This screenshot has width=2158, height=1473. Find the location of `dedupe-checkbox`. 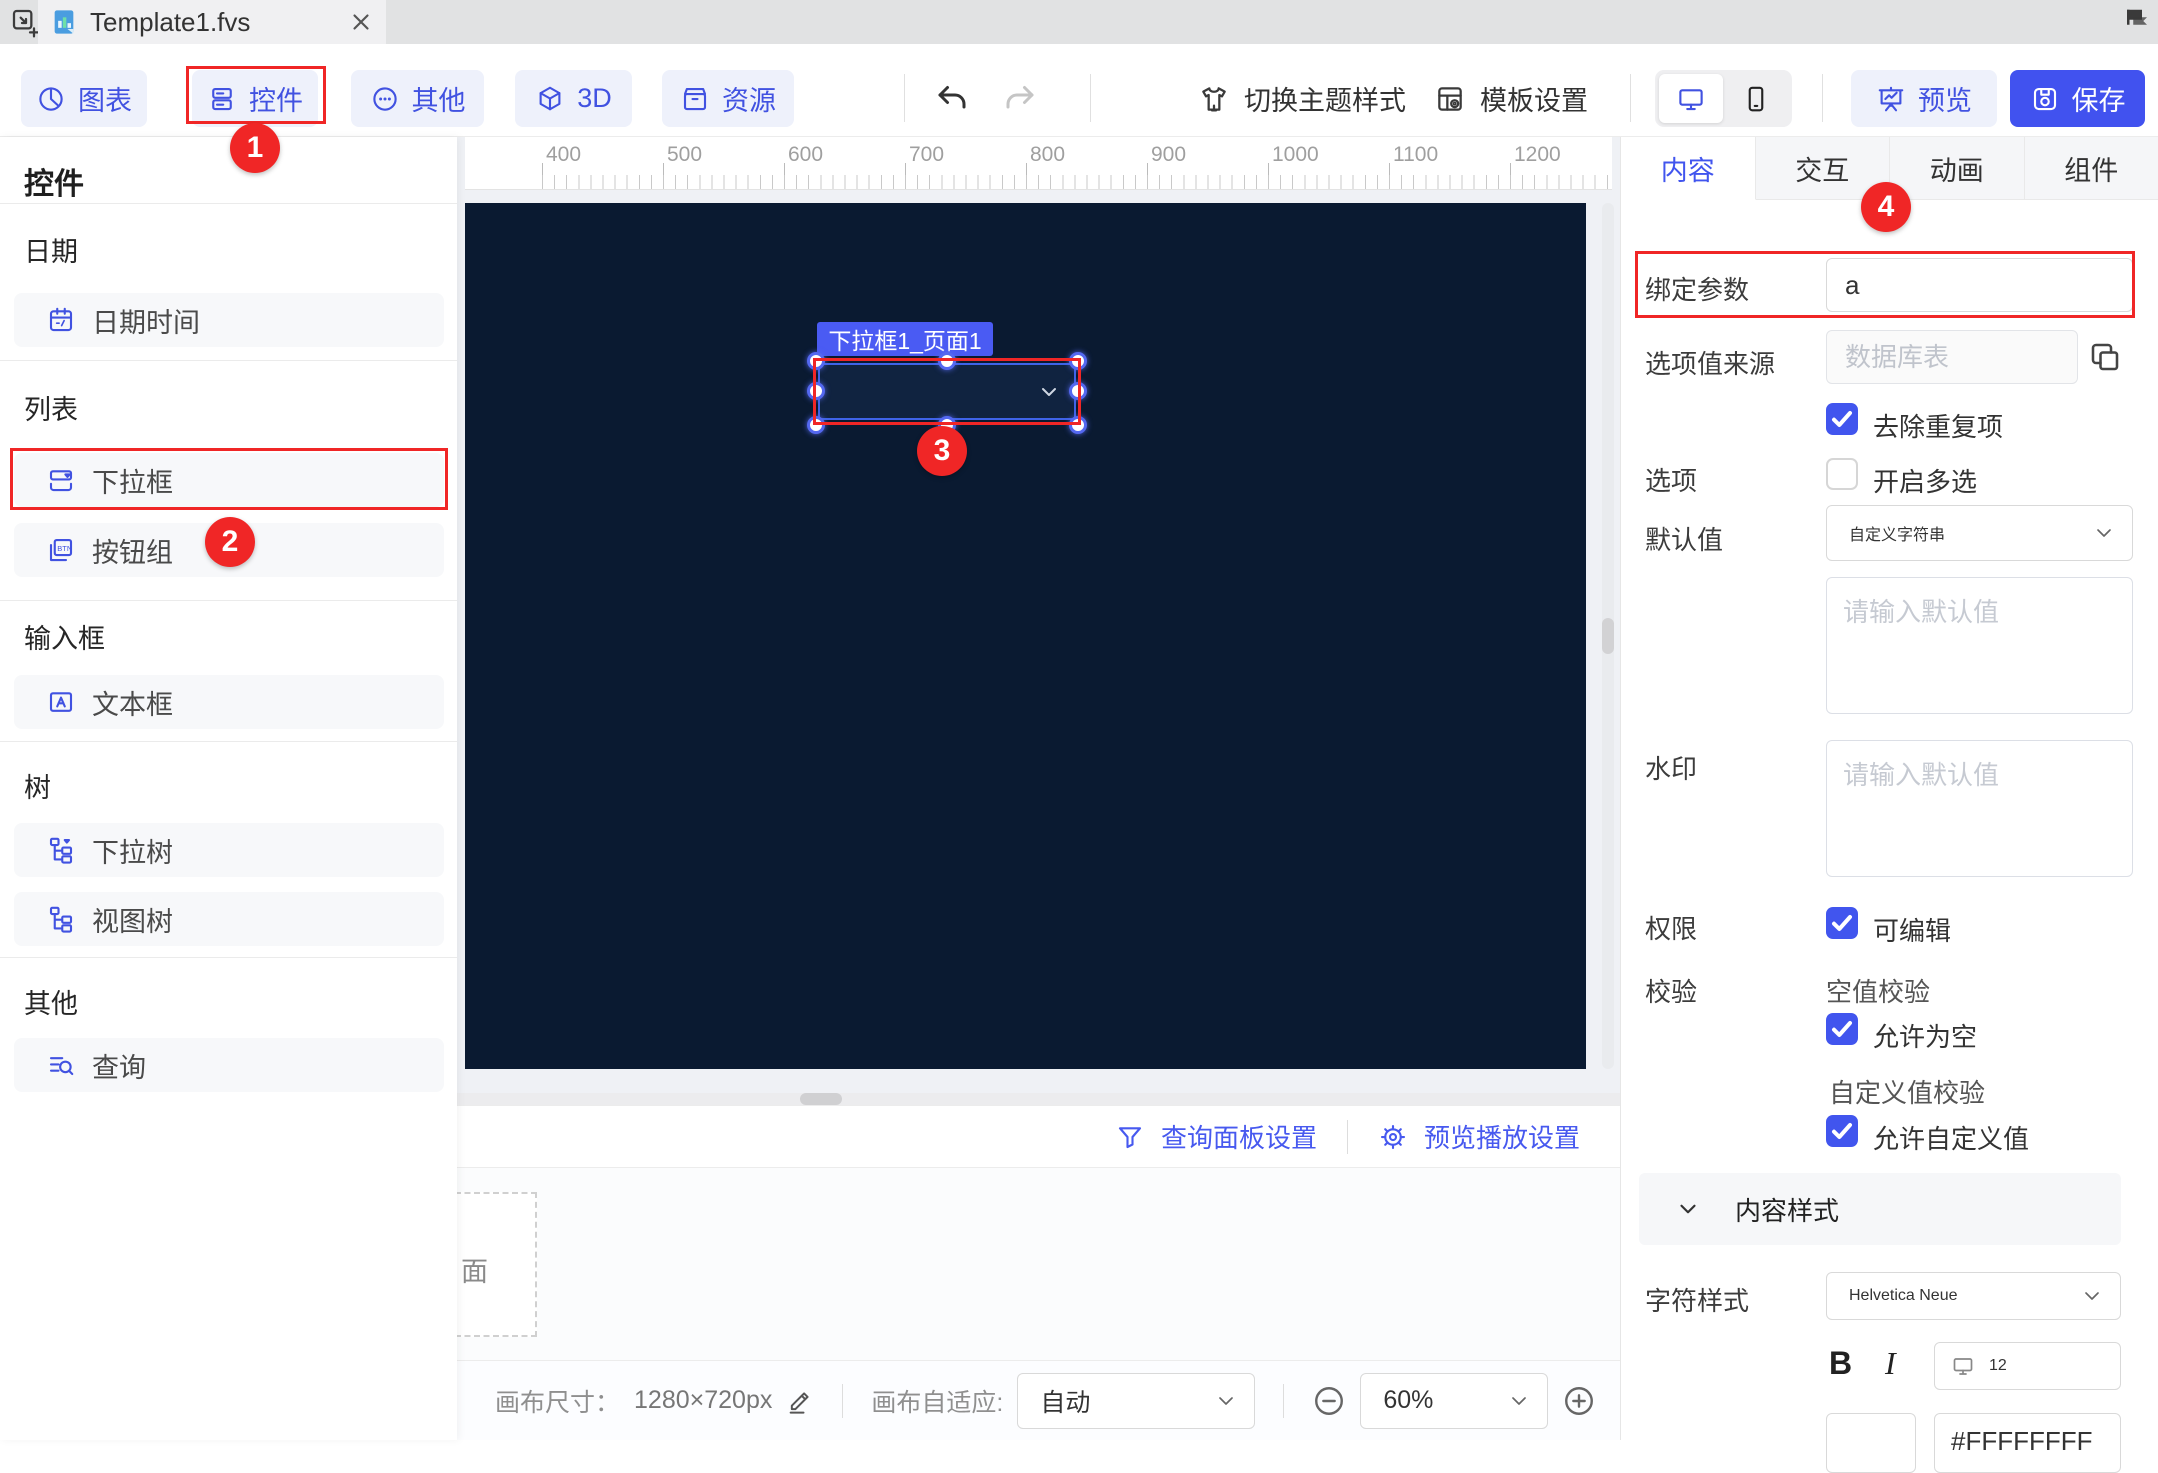

dedupe-checkbox is located at coordinates (1842, 419).